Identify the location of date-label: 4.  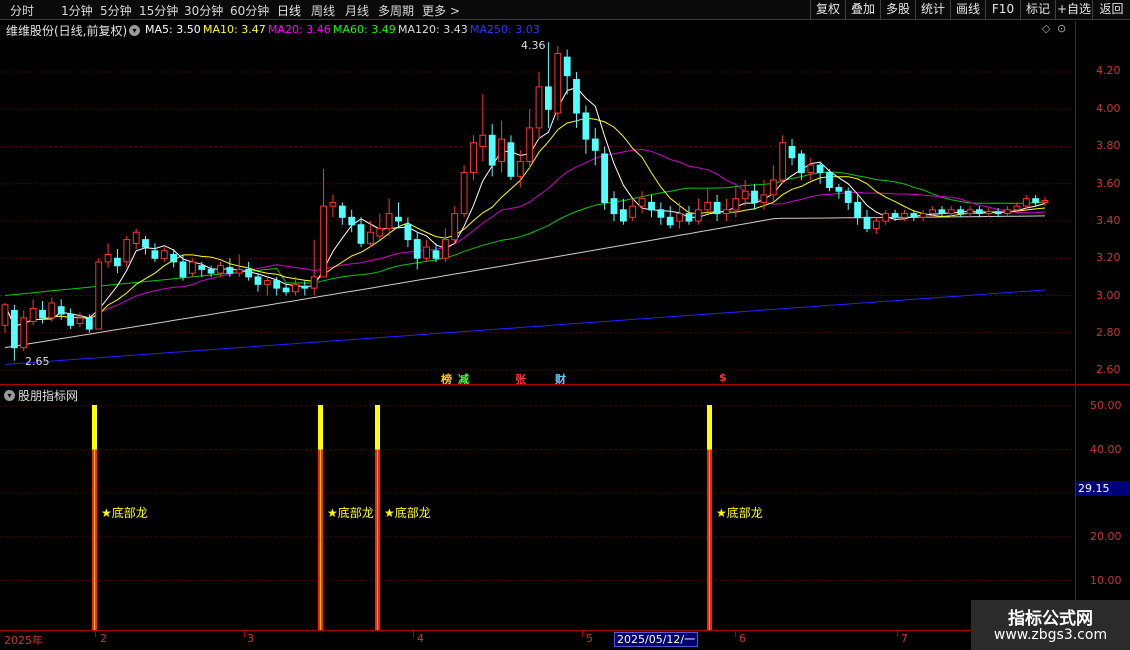
(420, 638).